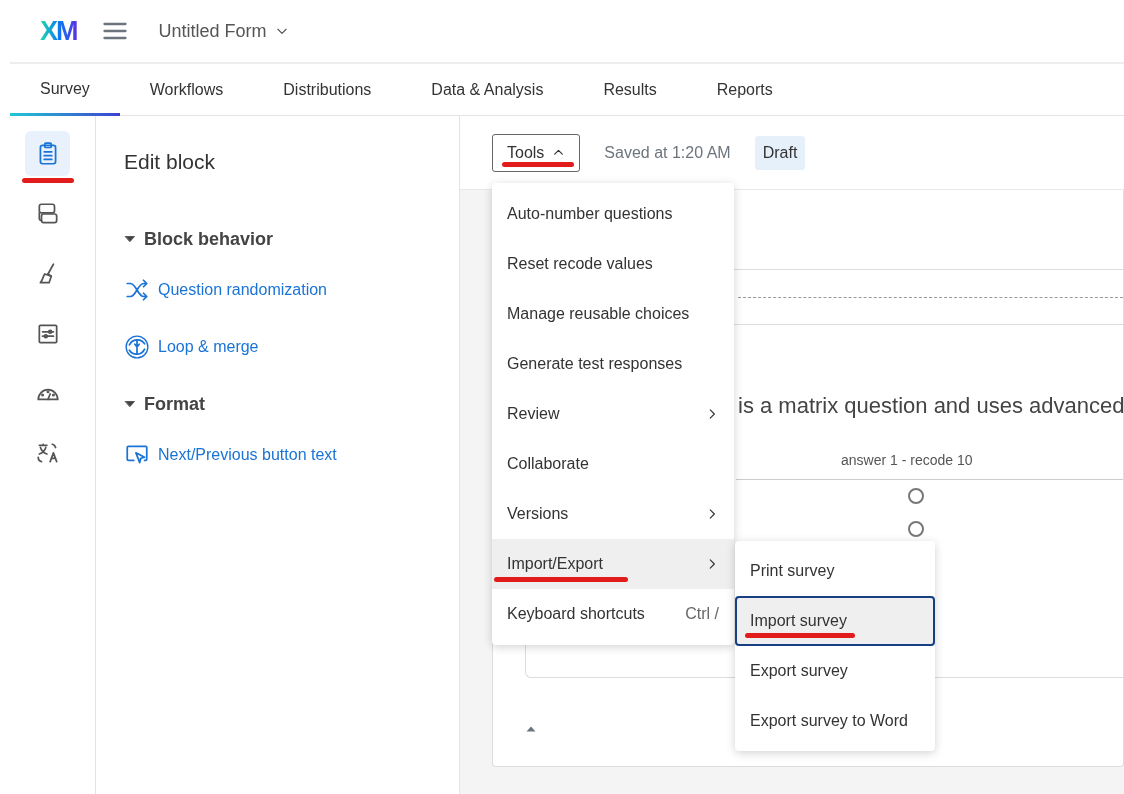 The width and height of the screenshot is (1124, 794). Describe the element at coordinates (223, 31) in the screenshot. I see `project-title-dropdown: Untitled Form` at that location.